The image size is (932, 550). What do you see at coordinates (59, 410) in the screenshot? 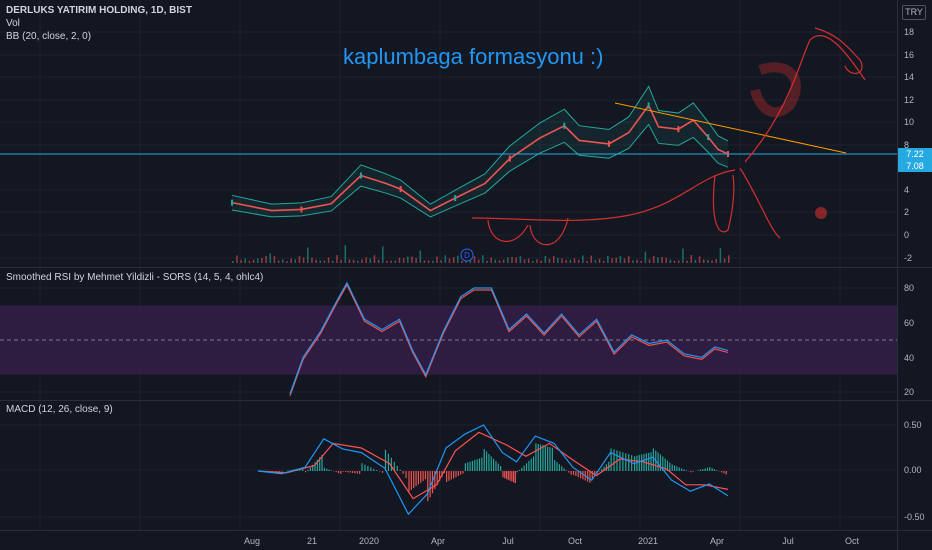
I see `macd-legend: MACD (12, 26, close, 9)` at bounding box center [59, 410].